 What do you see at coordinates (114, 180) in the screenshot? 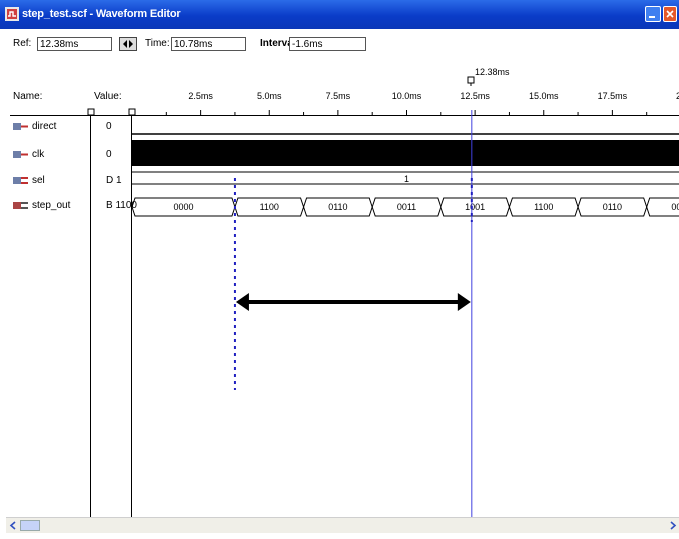
I see `signal-value: D 1` at bounding box center [114, 180].